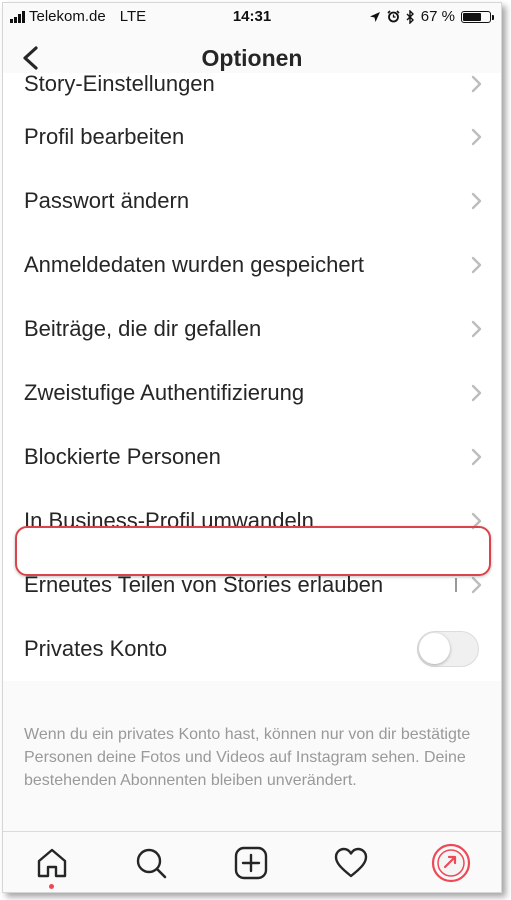 The height and width of the screenshot is (900, 511). What do you see at coordinates (252, 201) in the screenshot?
I see `settings-row-password: Passwort ändern` at bounding box center [252, 201].